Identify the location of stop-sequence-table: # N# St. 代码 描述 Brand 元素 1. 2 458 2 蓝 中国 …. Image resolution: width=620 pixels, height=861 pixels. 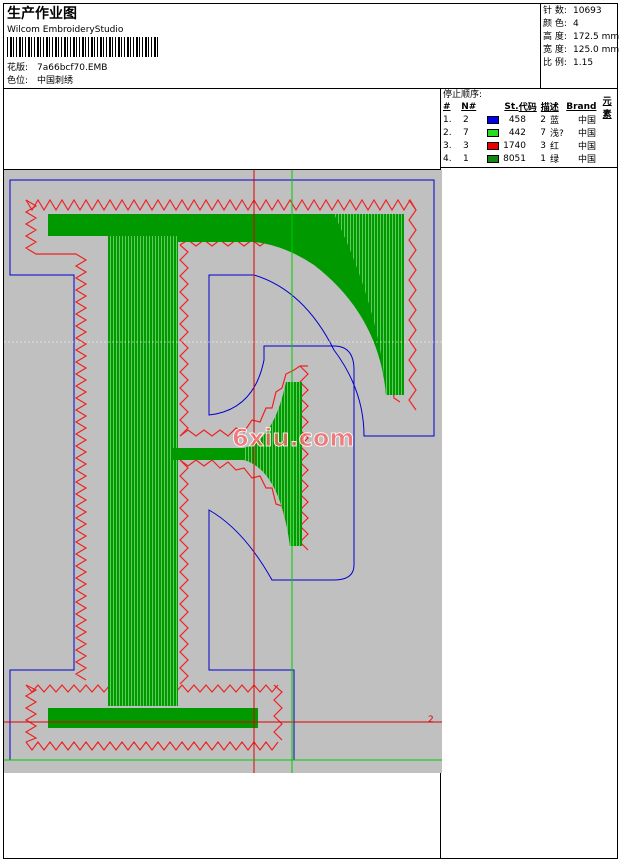
(531, 131).